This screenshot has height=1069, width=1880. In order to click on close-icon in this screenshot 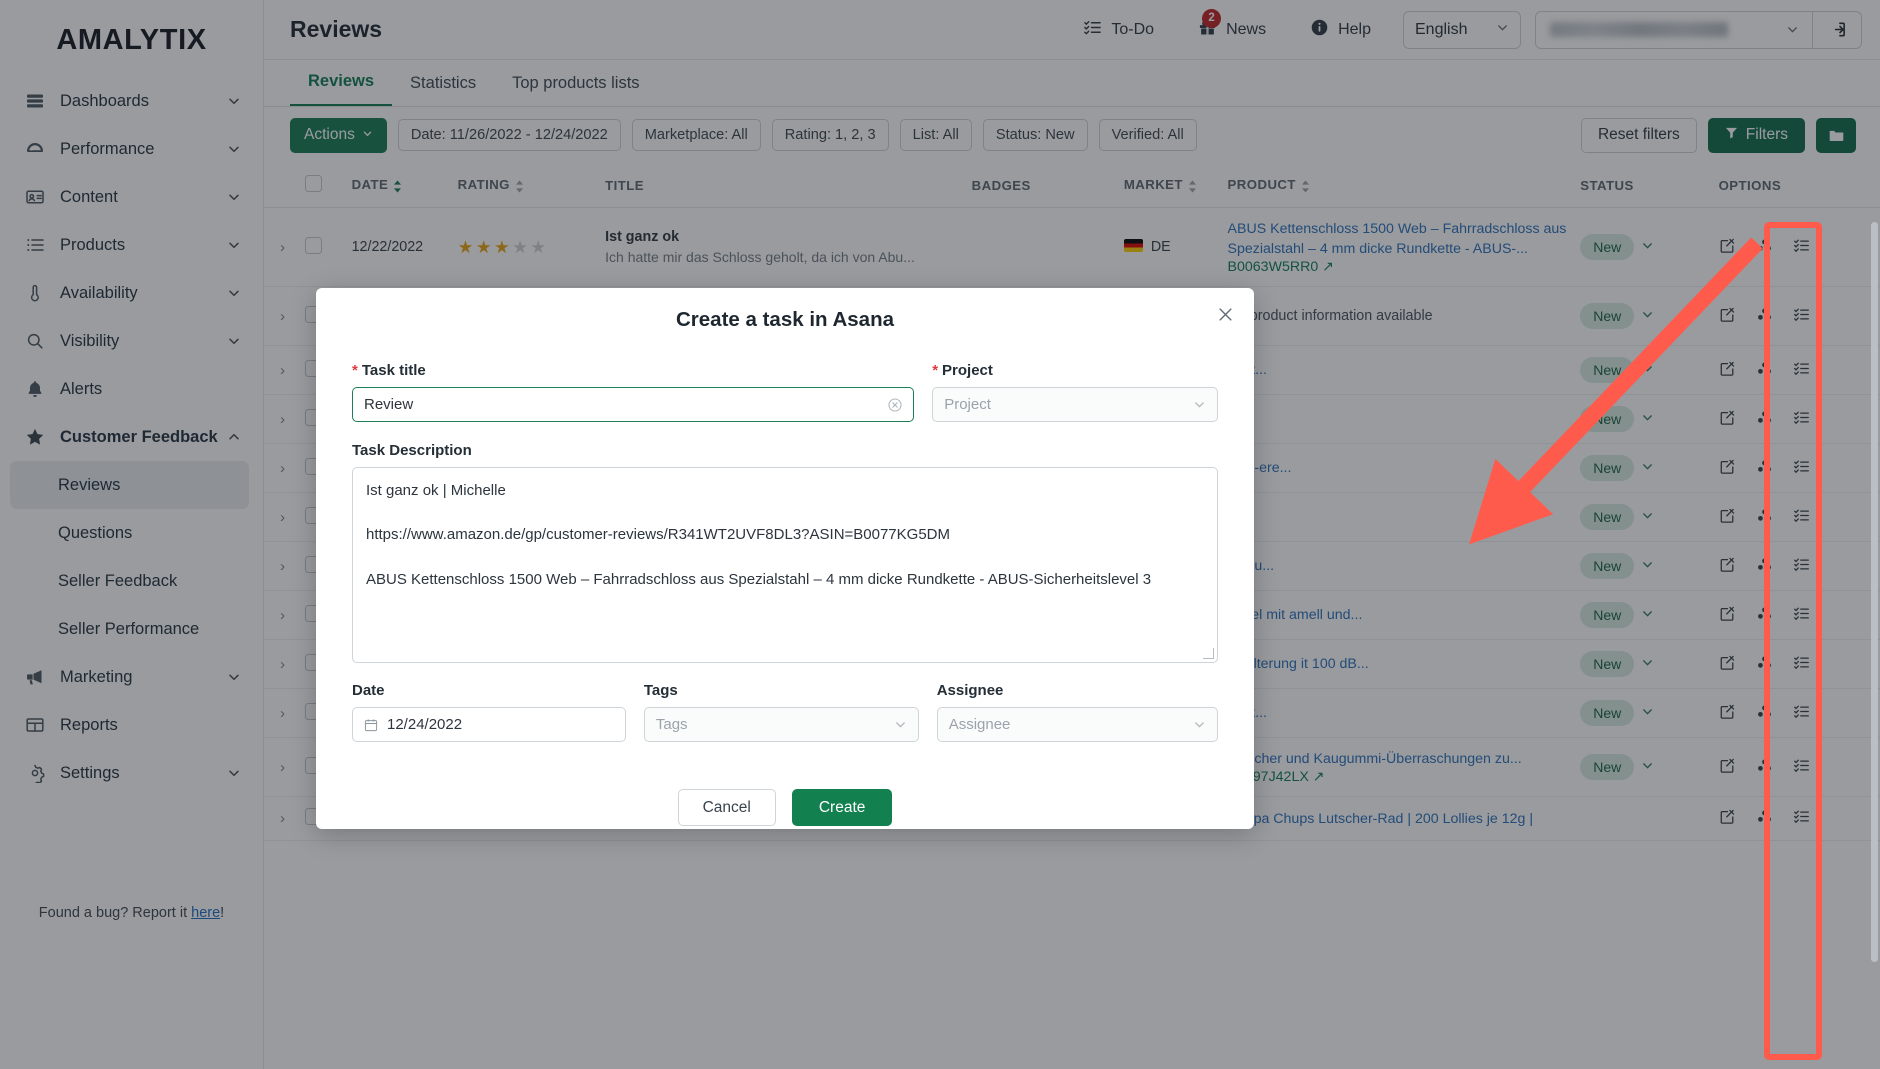, I will do `click(1225, 317)`.